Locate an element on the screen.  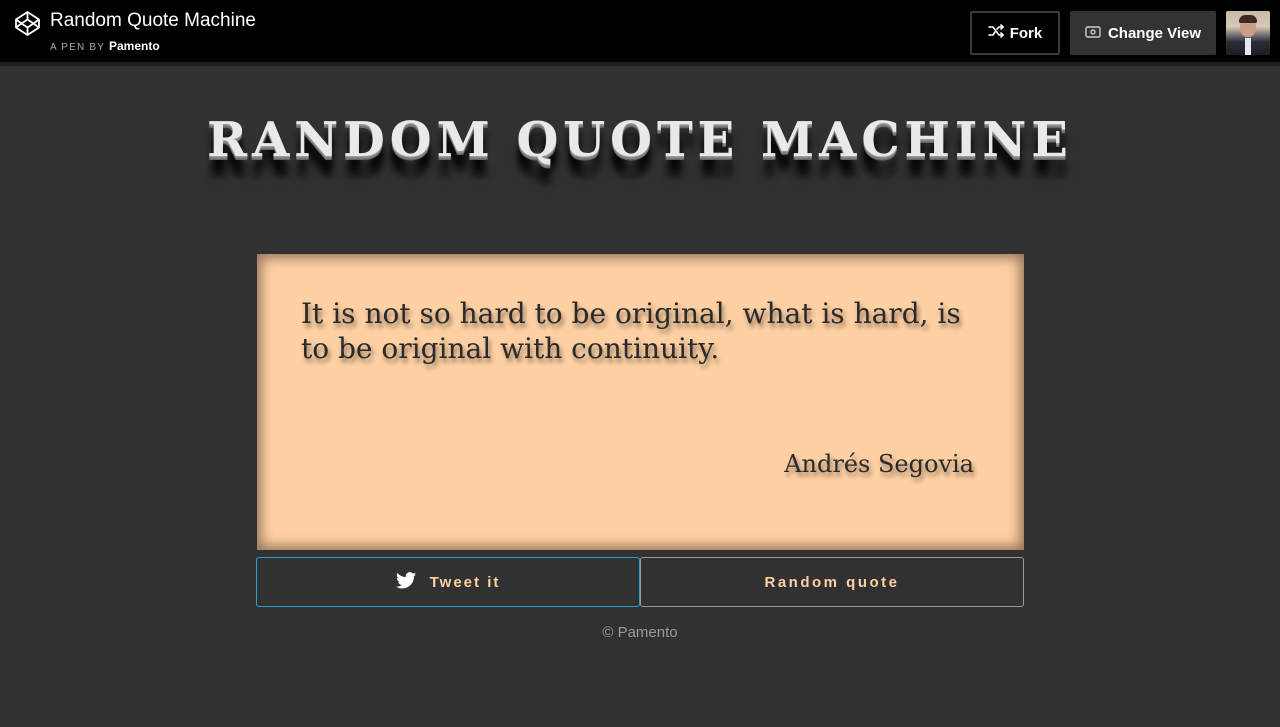
fork-button: Fork is located at coordinates (1015, 33).